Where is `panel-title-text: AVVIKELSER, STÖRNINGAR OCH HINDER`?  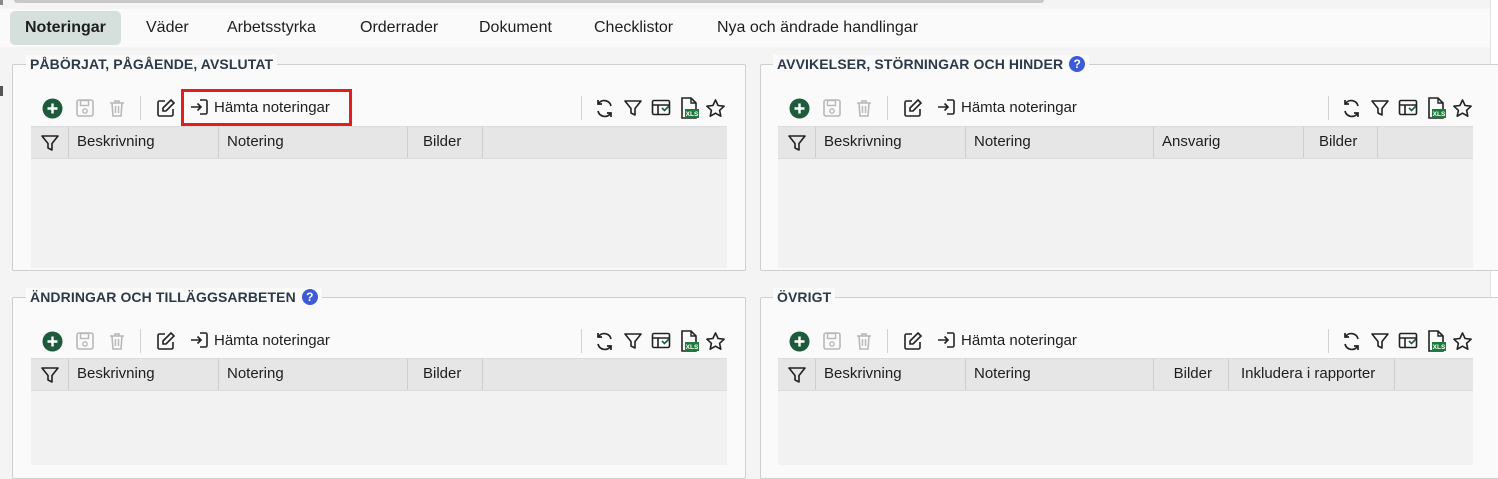
panel-title-text: AVVIKELSER, STÖRNINGAR OCH HINDER is located at coordinates (920, 64).